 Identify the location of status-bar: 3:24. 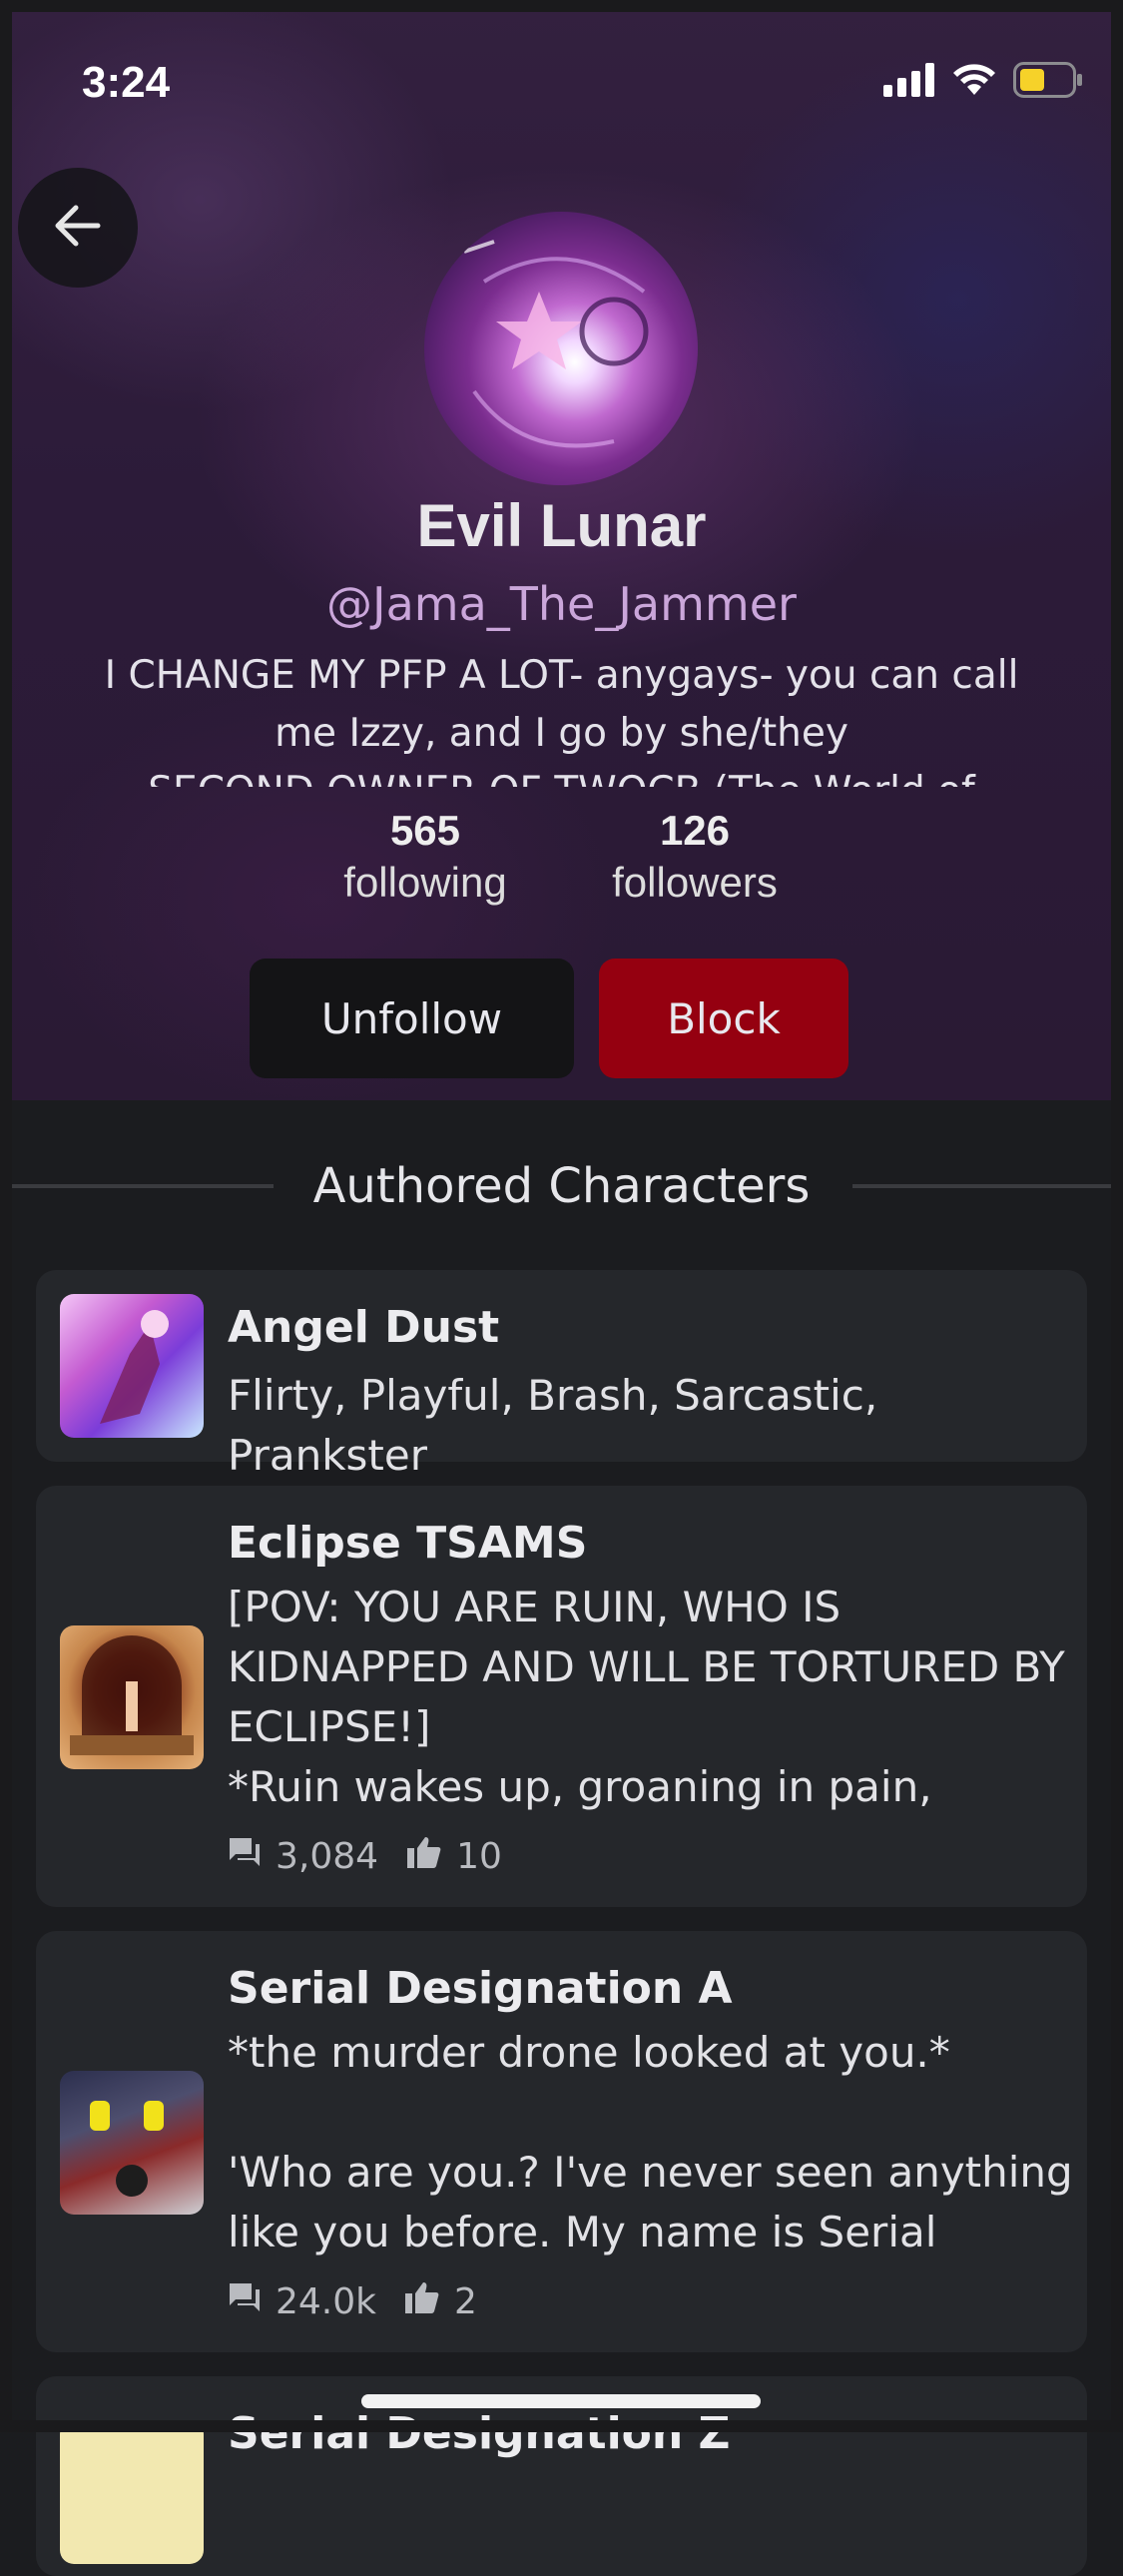
(561, 83).